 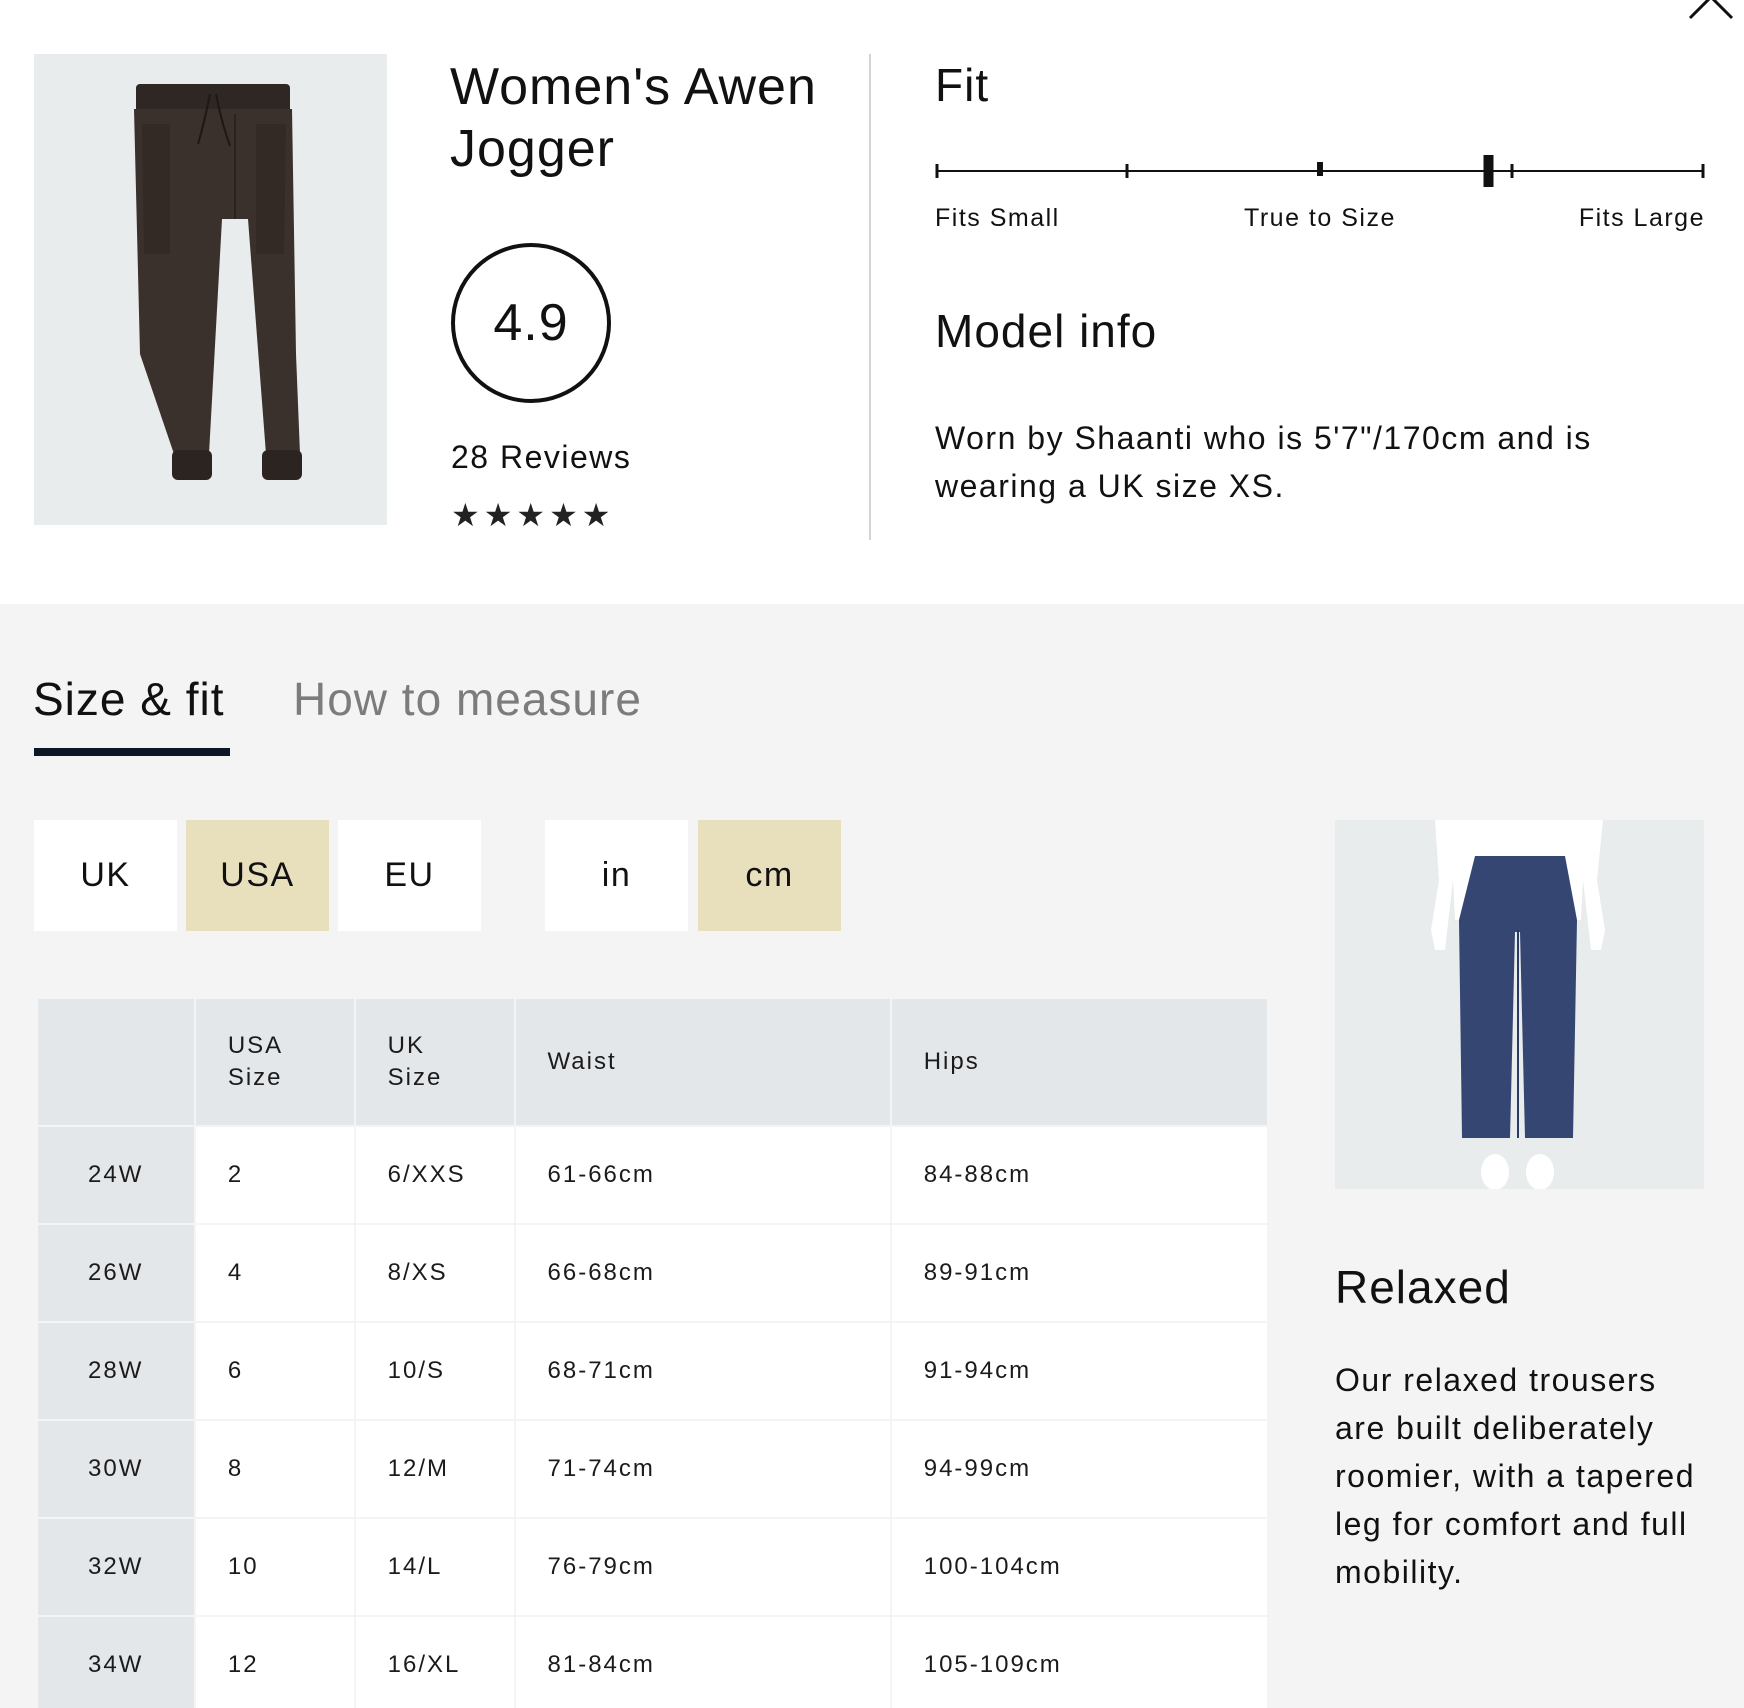 I want to click on close-icon, so click(x=1711, y=10).